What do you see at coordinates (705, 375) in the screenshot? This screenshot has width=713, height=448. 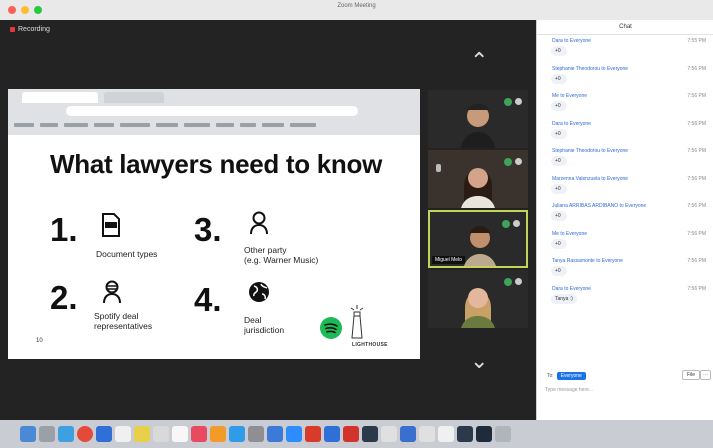 I see `more-options-icon: ⋯` at bounding box center [705, 375].